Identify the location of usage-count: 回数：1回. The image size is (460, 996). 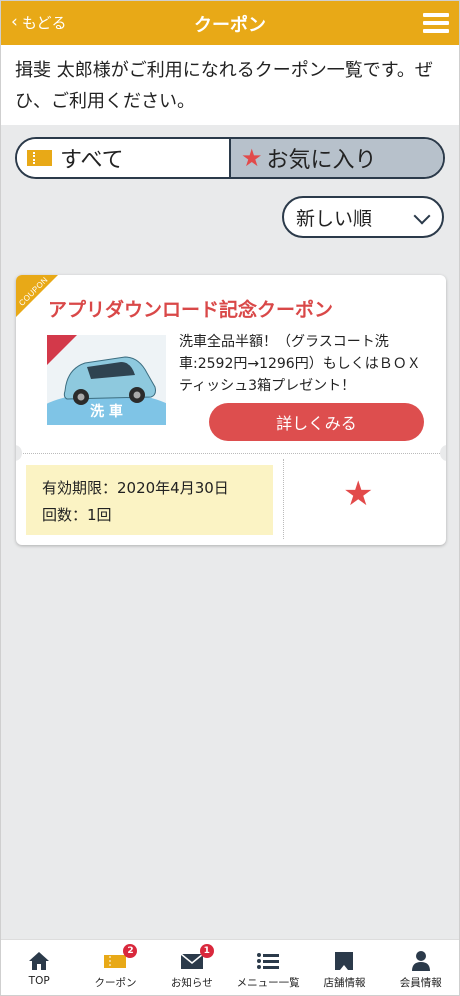
(77, 515).